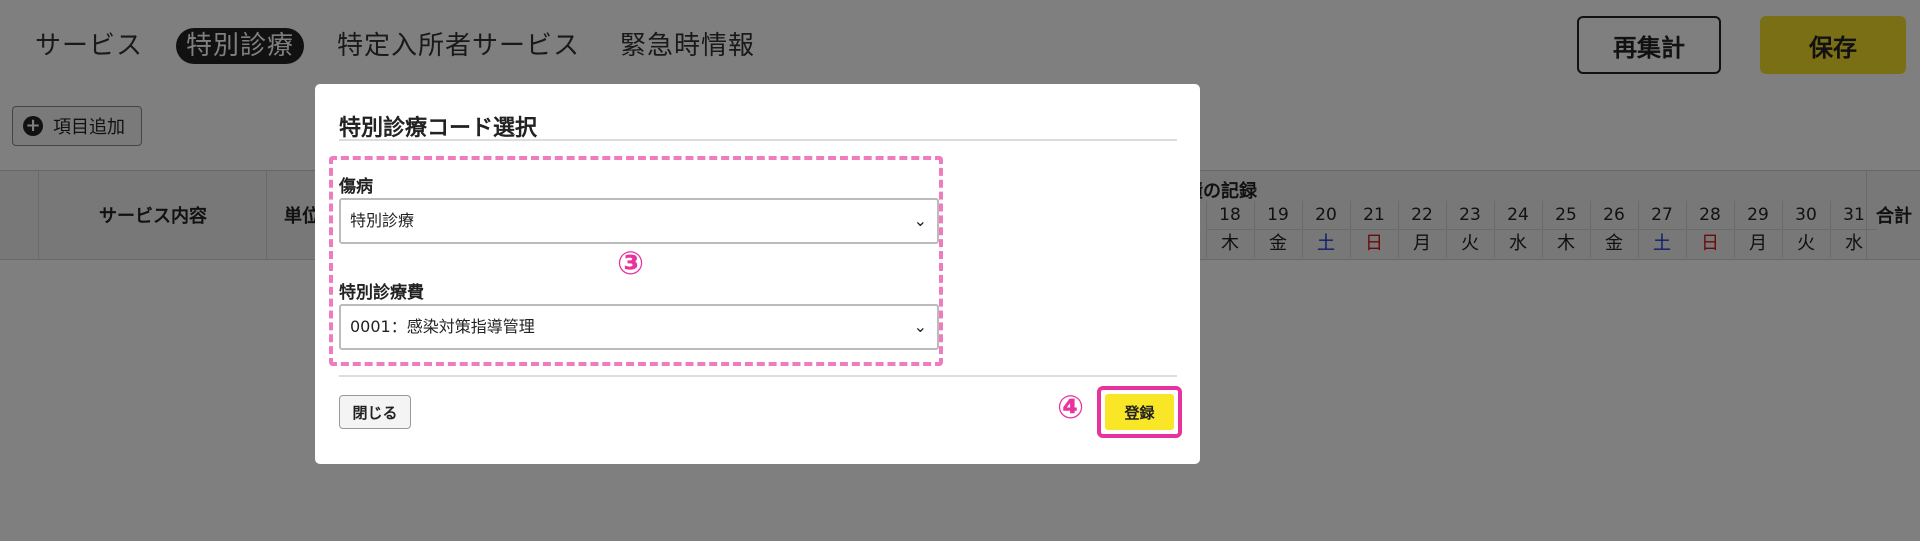  What do you see at coordinates (381, 293) in the screenshot?
I see `special-care-fee-label: 特別診療費` at bounding box center [381, 293].